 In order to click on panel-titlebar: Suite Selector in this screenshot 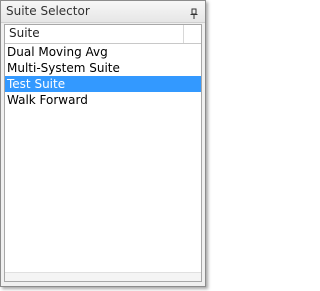, I will do `click(103, 12)`.